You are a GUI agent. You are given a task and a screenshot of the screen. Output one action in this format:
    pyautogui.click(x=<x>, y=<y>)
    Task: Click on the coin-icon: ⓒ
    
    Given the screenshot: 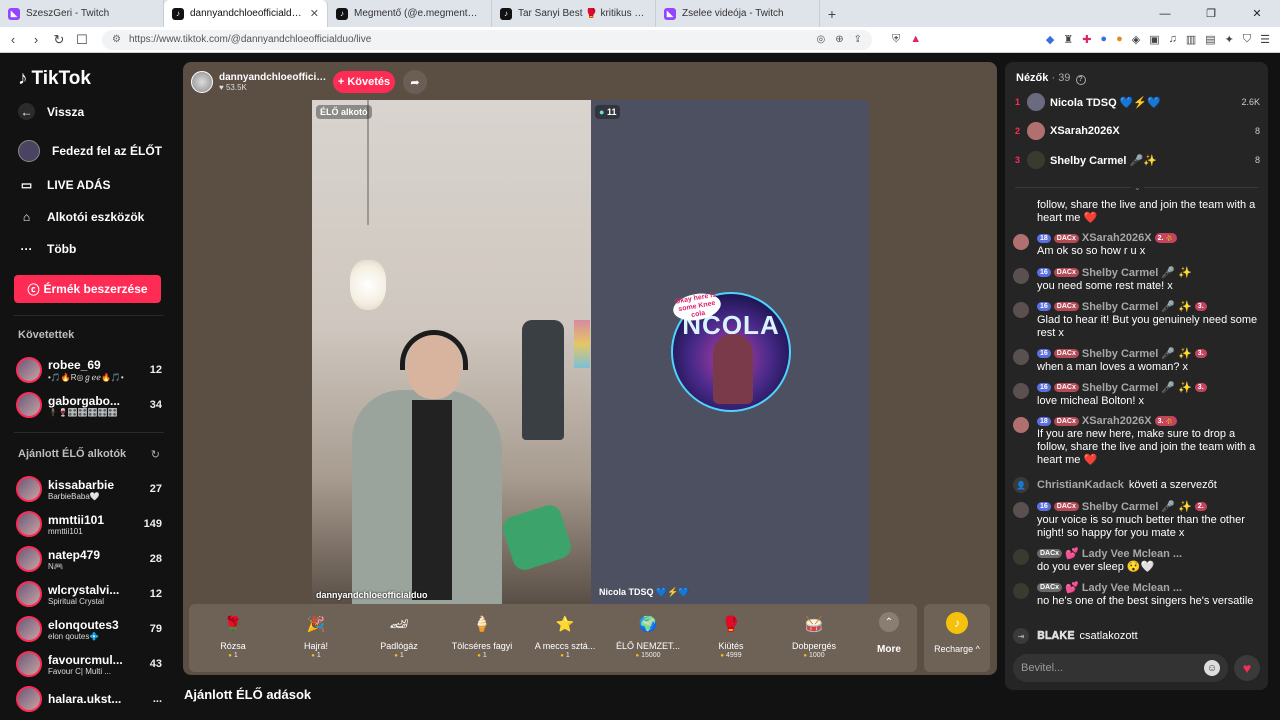 What is the action you would take?
    pyautogui.click(x=33, y=289)
    